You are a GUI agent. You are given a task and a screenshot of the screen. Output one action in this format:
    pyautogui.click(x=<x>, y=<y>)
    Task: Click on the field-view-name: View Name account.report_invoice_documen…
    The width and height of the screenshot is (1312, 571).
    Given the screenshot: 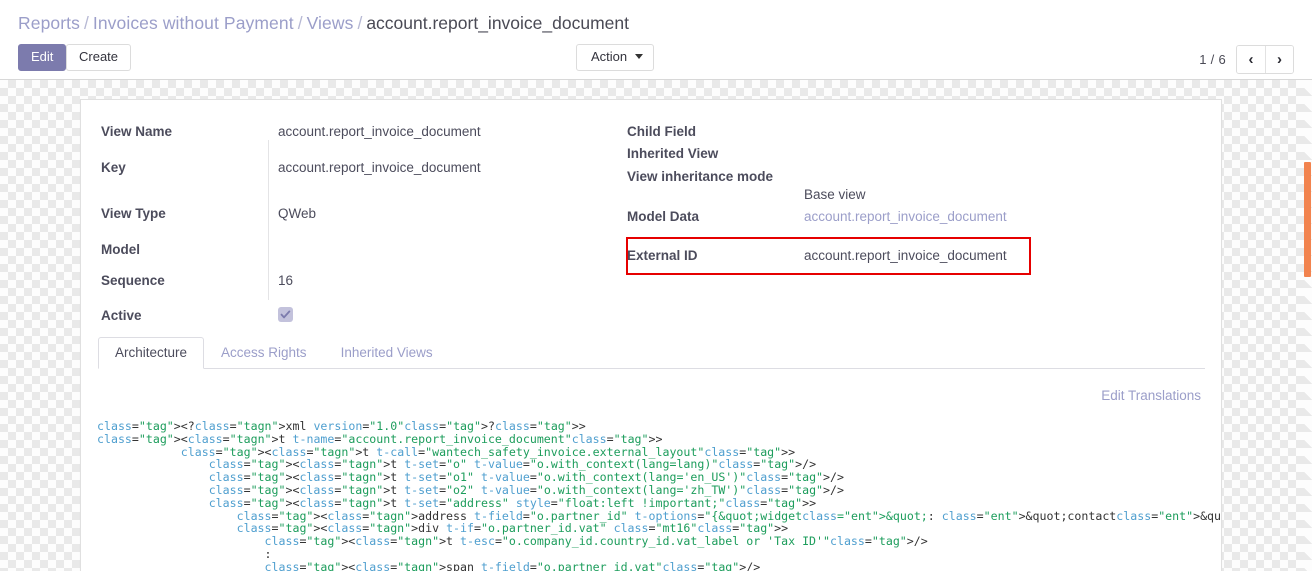 What is the action you would take?
    pyautogui.click(x=351, y=130)
    